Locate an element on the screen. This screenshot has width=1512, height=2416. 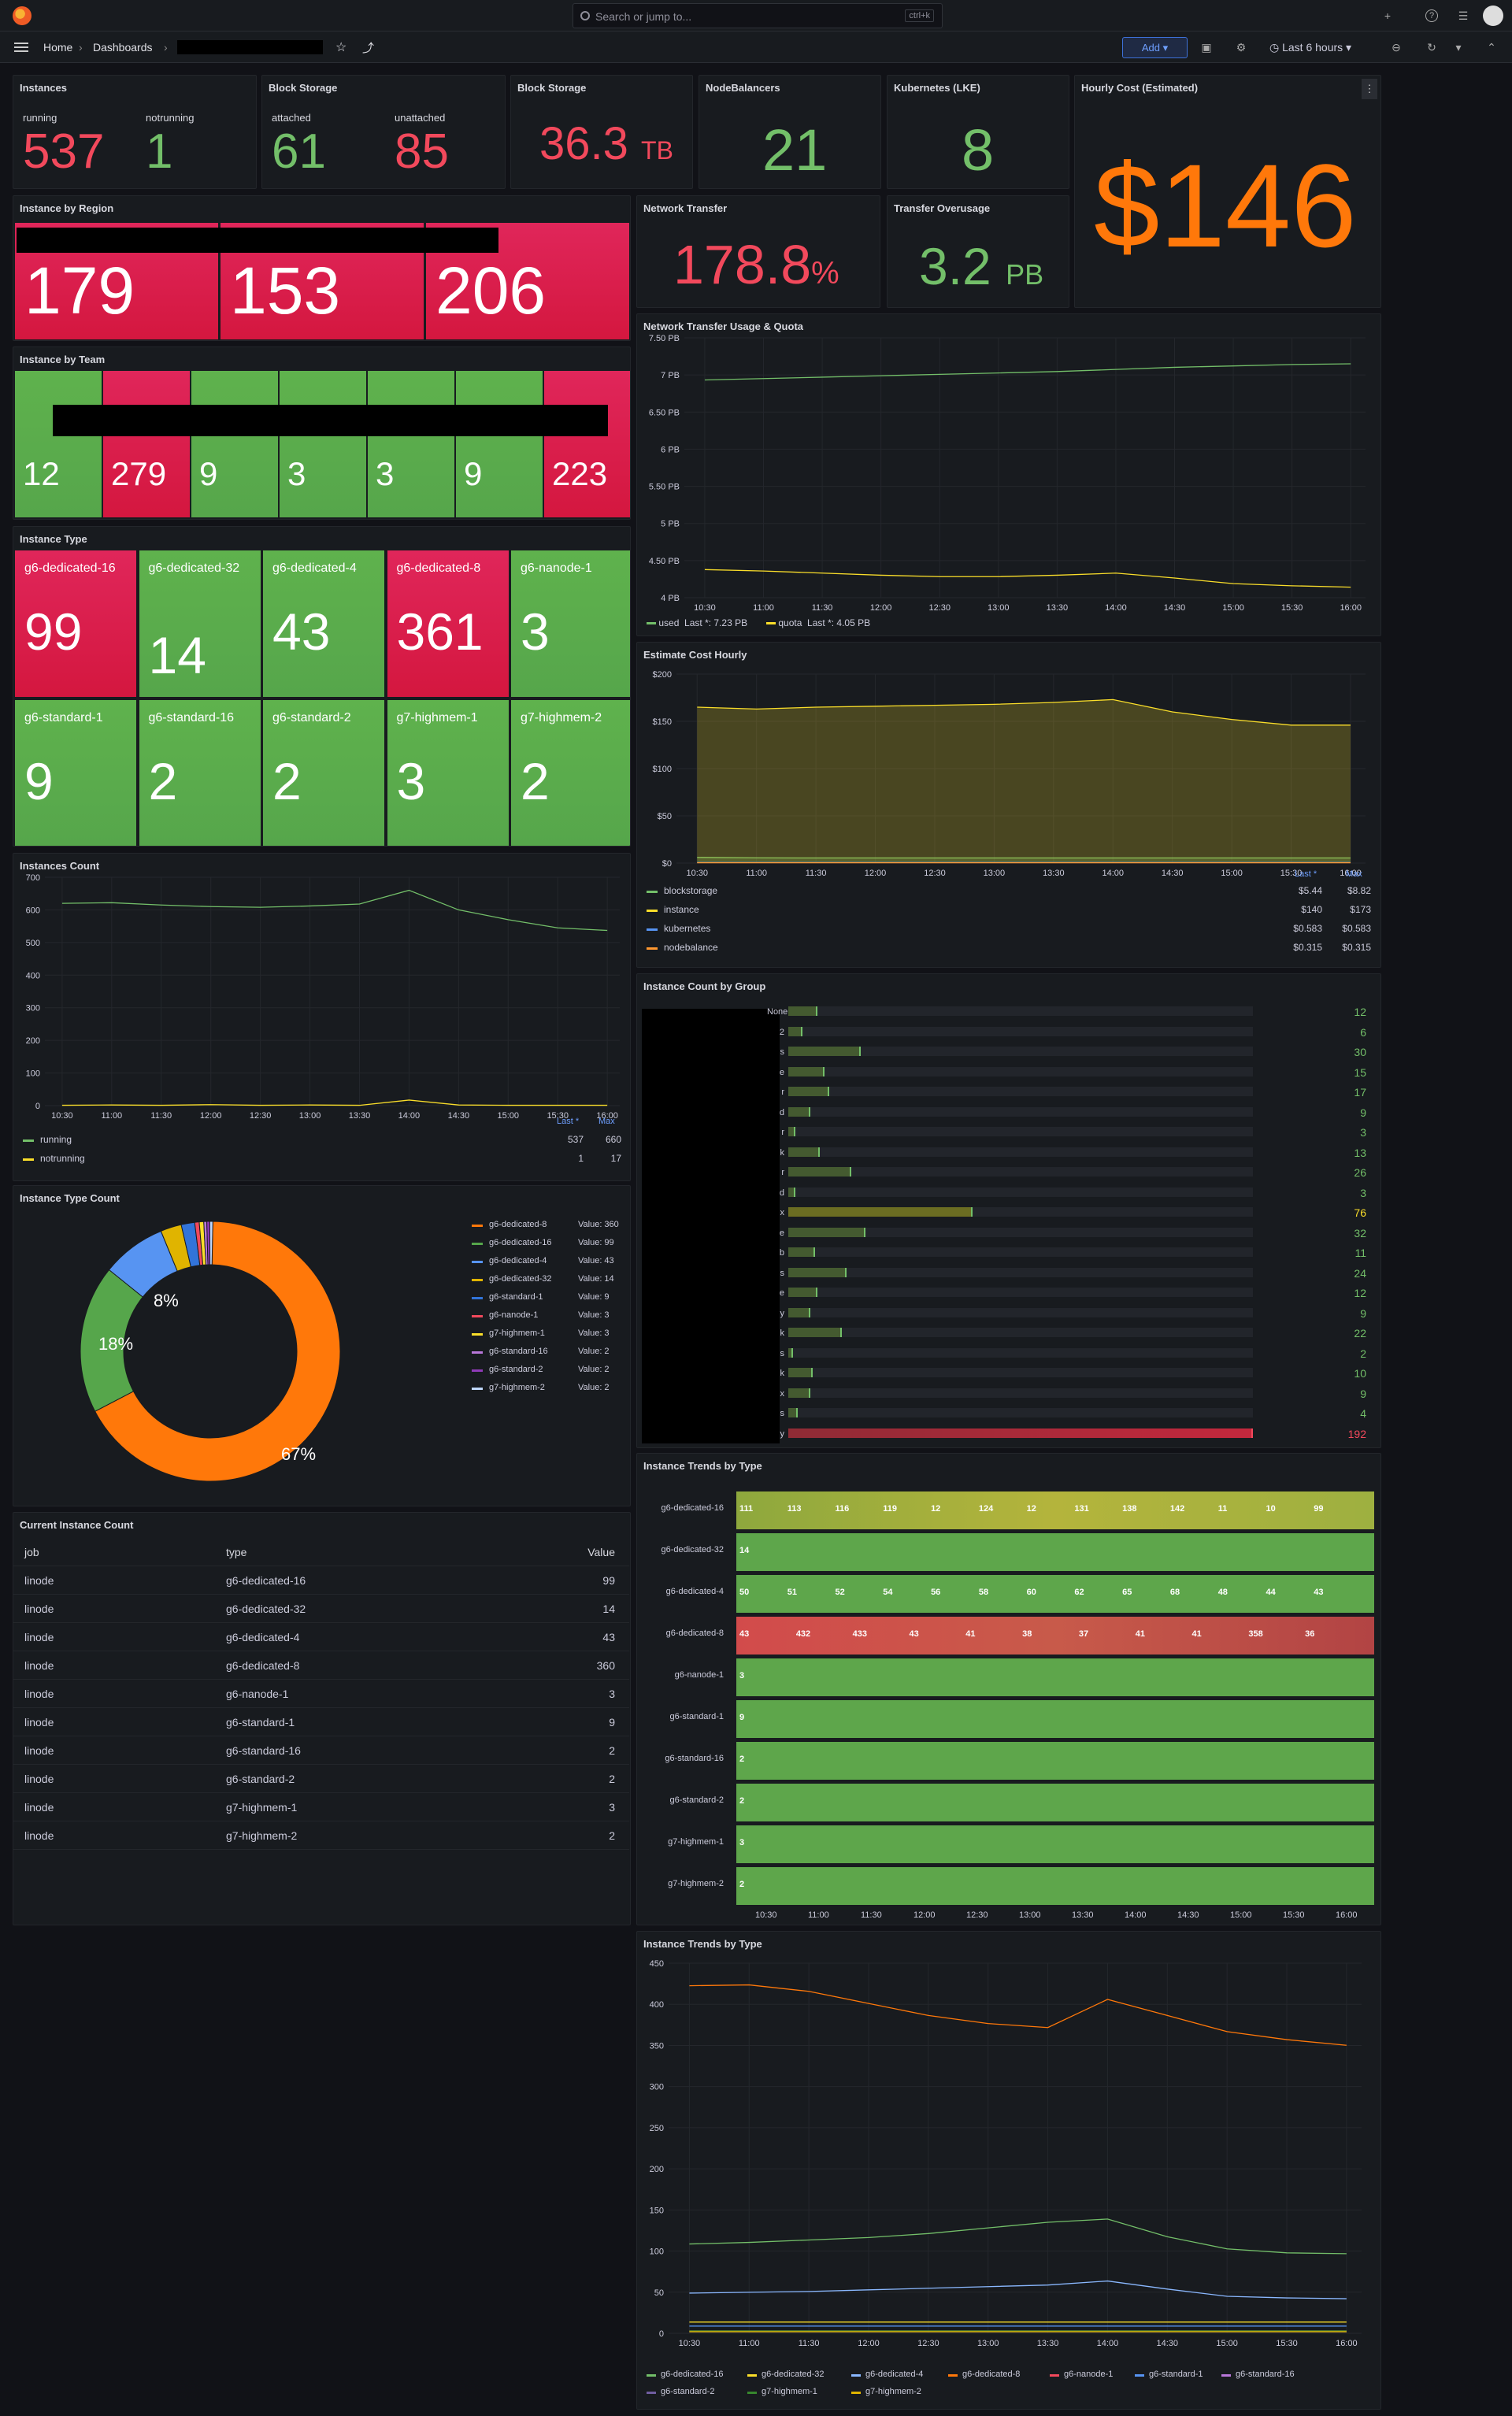
column-header-job: job is located at coordinates (31, 1552).